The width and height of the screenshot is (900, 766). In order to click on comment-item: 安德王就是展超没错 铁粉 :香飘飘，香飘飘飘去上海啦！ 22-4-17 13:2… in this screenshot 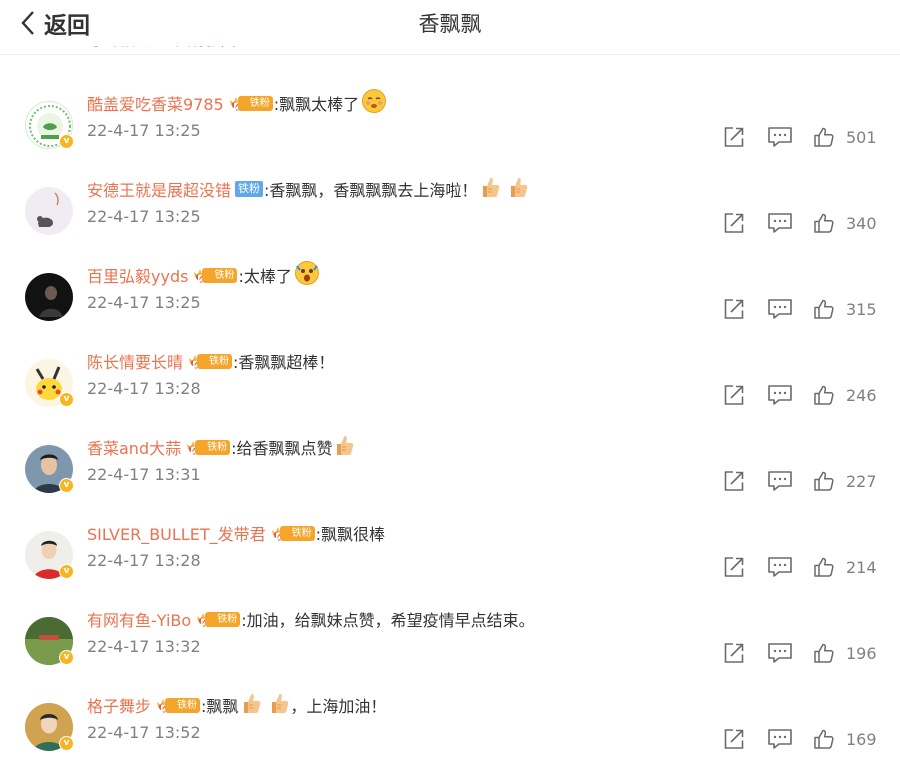, I will do `click(450, 207)`.